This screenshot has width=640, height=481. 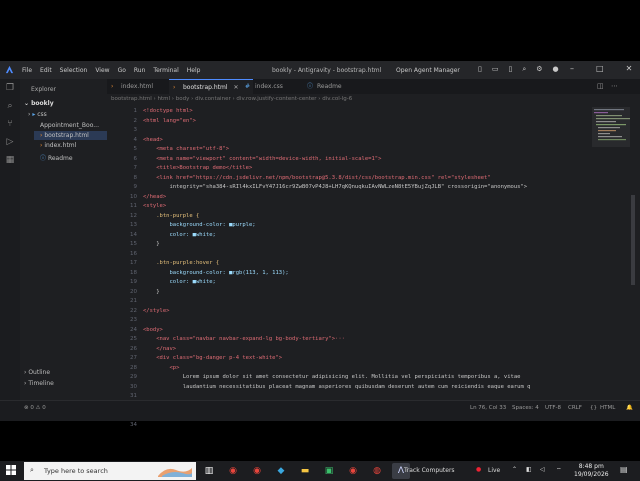 I want to click on eol-status: CRLF, so click(x=575, y=408).